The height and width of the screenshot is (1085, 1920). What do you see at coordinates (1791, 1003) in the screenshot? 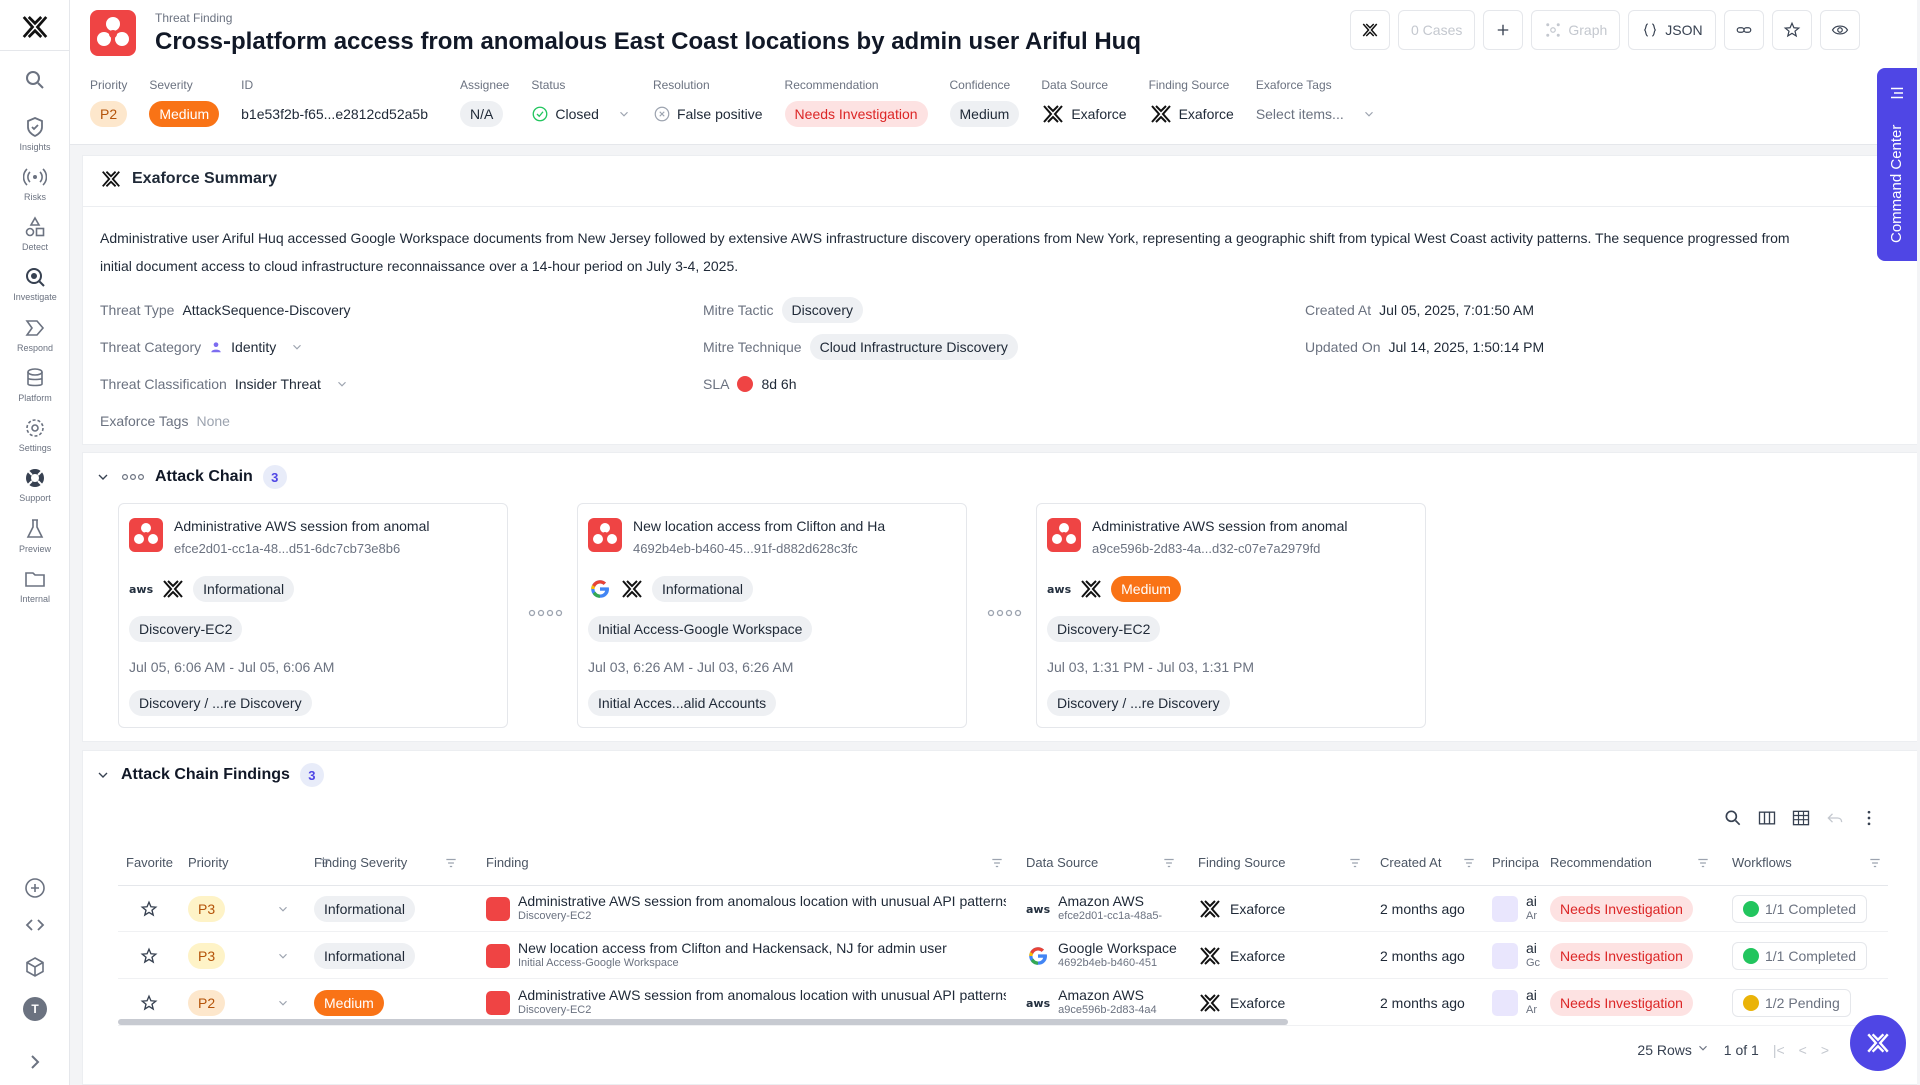
I see `workflow-status: 1/2 Pending` at bounding box center [1791, 1003].